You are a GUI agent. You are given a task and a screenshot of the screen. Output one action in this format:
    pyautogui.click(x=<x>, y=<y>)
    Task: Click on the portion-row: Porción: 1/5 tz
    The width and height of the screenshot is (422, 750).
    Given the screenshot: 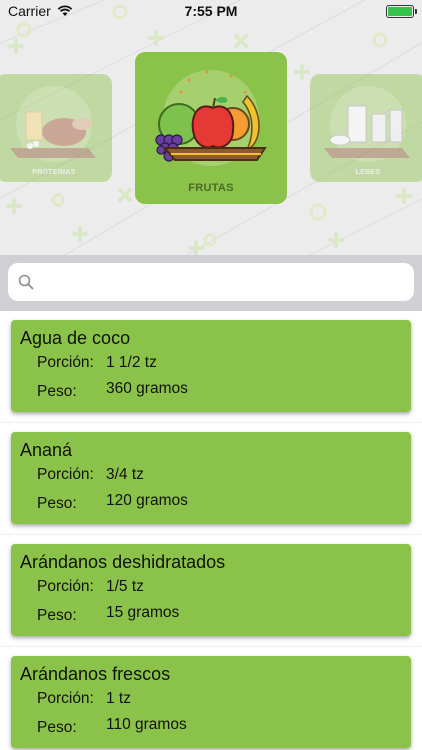 What is the action you would take?
    pyautogui.click(x=211, y=587)
    